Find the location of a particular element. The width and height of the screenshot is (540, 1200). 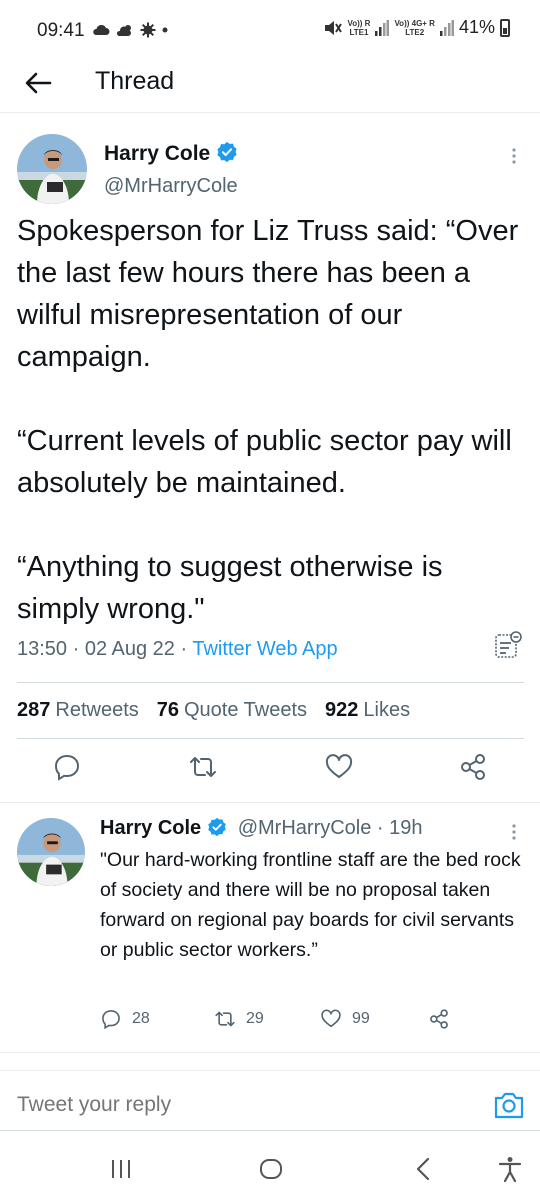

like-count: 99 is located at coordinates (361, 1018).